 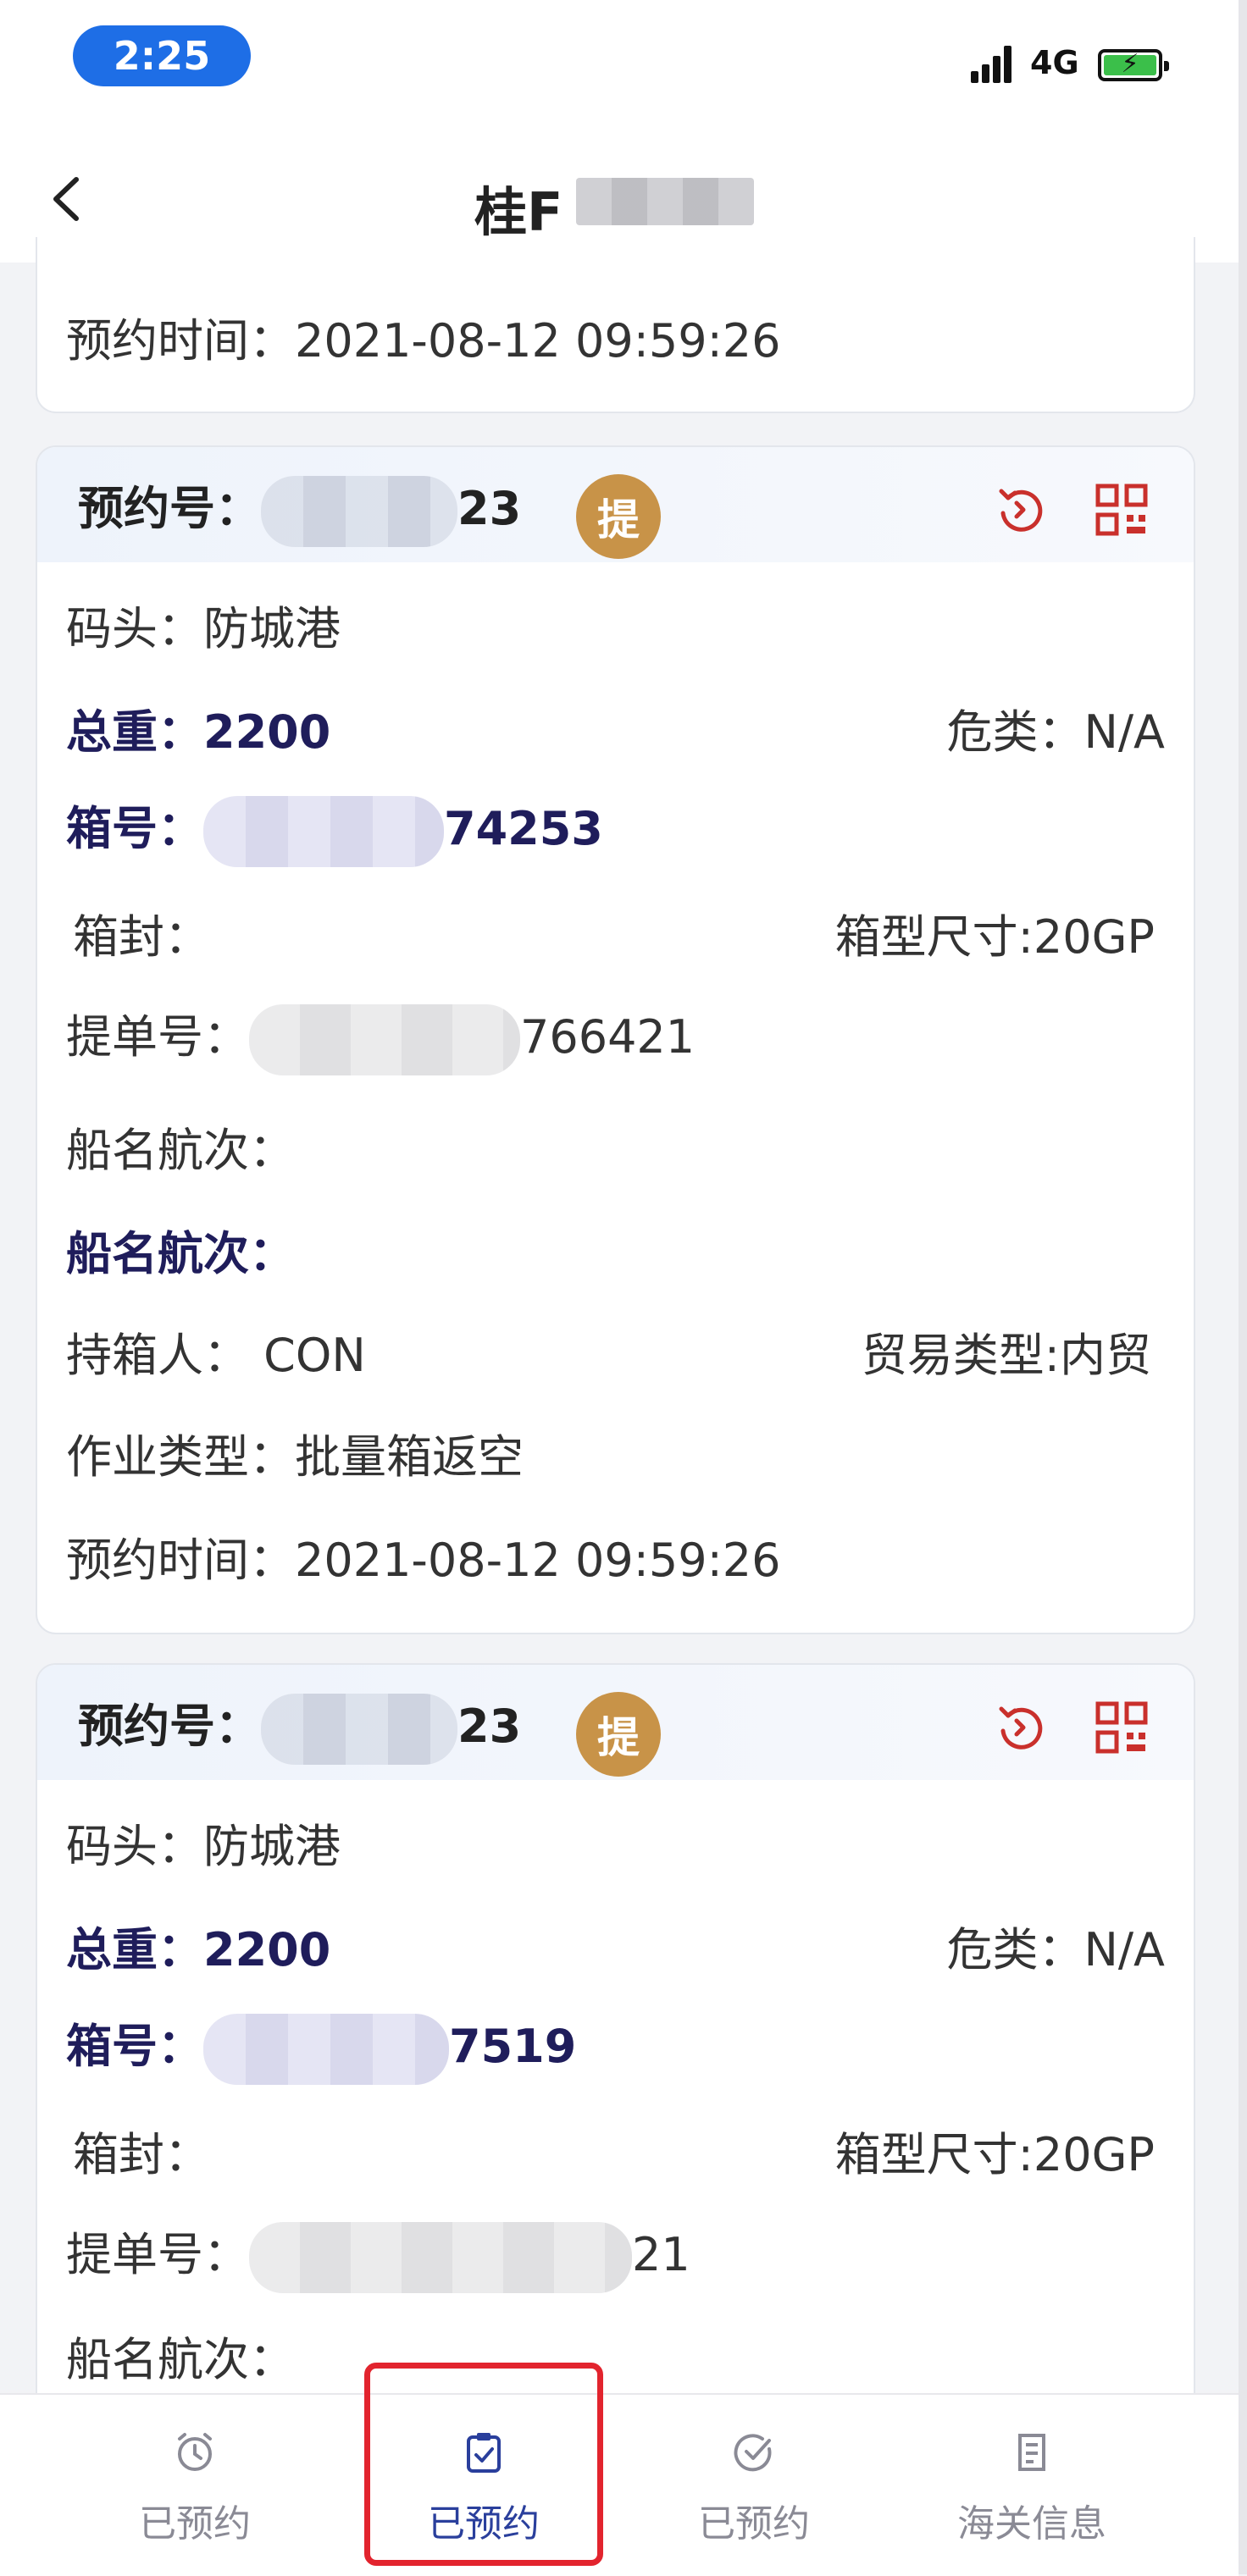 What do you see at coordinates (1031, 2453) in the screenshot?
I see `document-icon` at bounding box center [1031, 2453].